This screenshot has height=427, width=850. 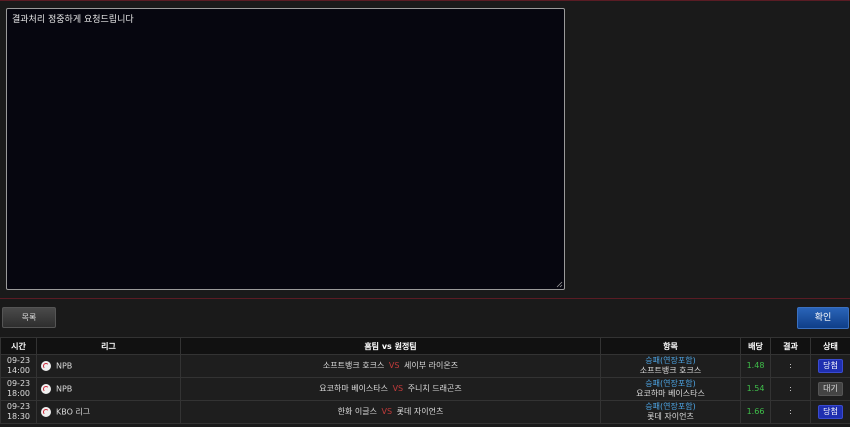 What do you see at coordinates (755, 389) in the screenshot?
I see `odds-cell: 1.54` at bounding box center [755, 389].